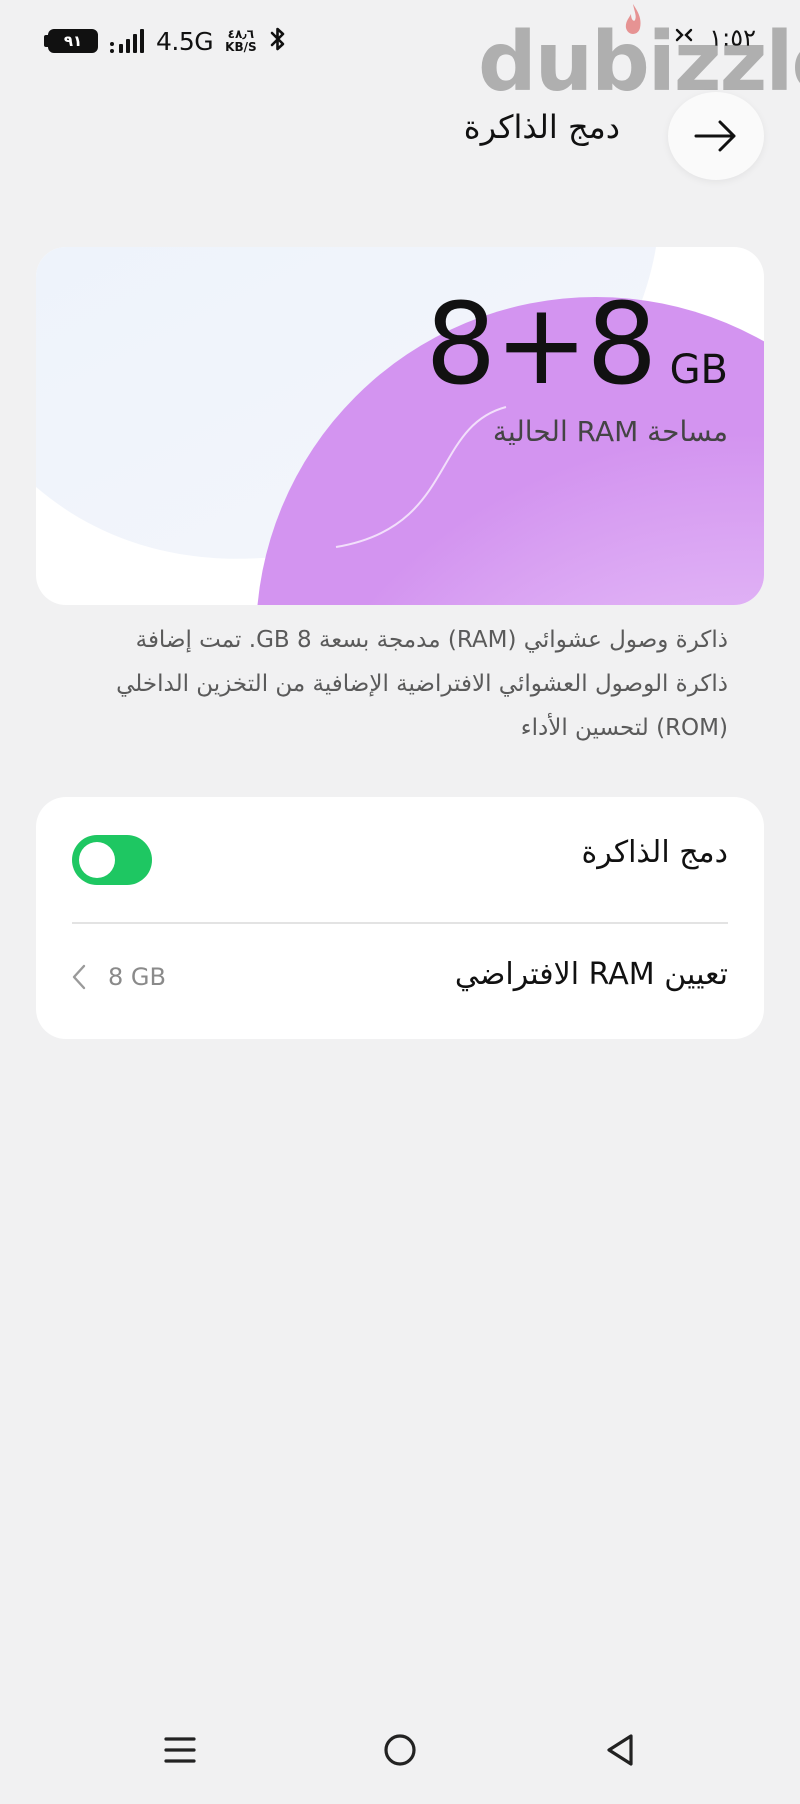  I want to click on menu-button, so click(180, 1750).